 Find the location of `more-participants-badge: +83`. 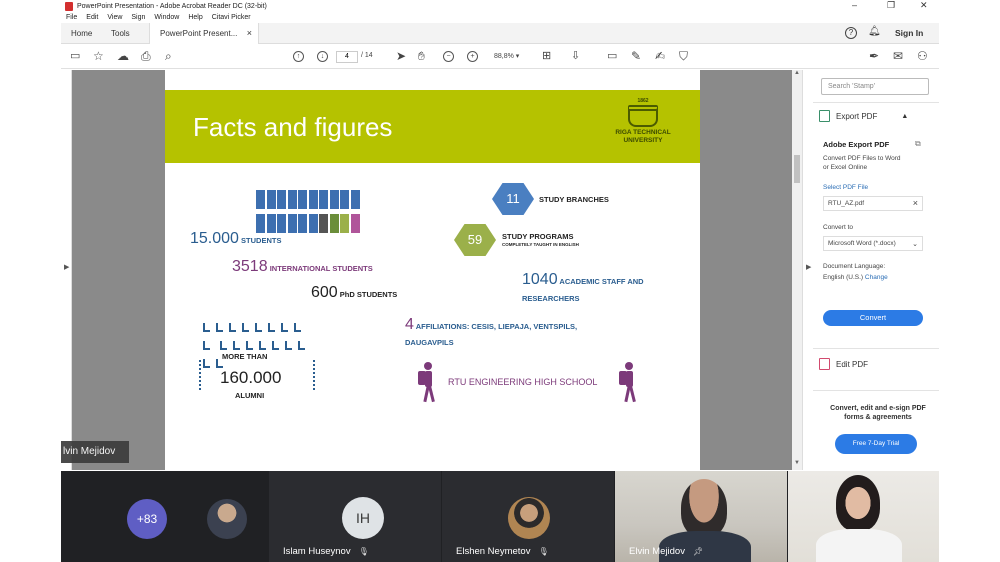

more-participants-badge: +83 is located at coordinates (147, 519).